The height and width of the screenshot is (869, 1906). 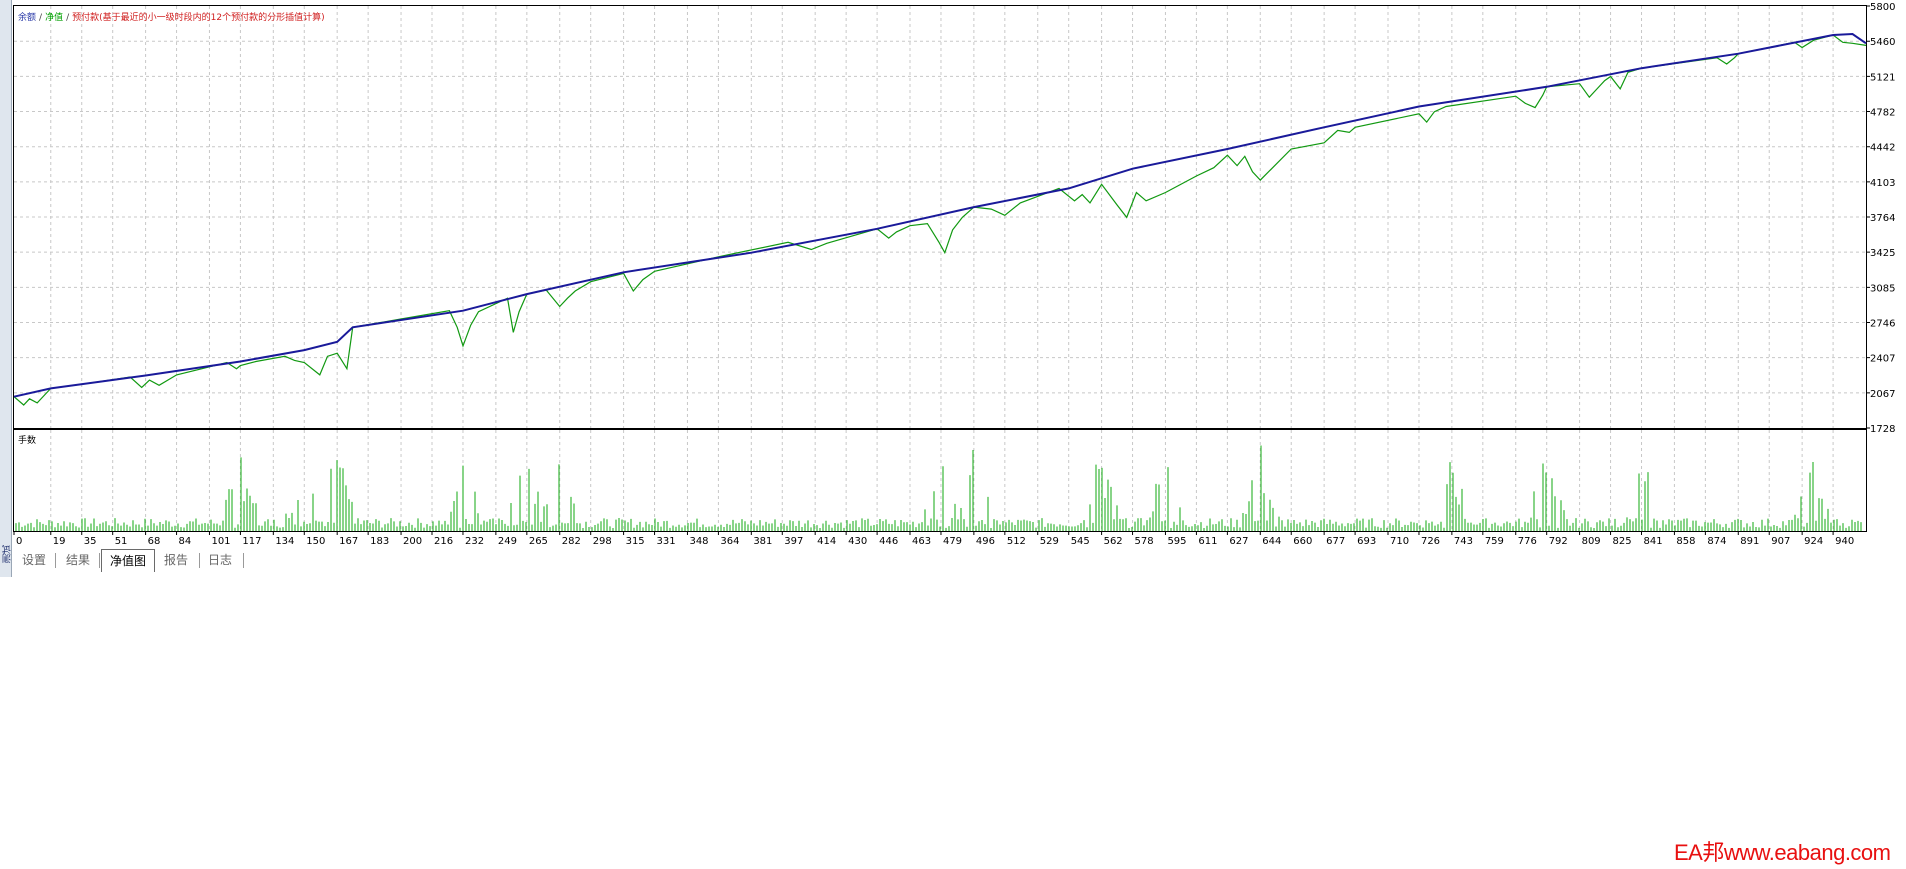 What do you see at coordinates (888, 541) in the screenshot?
I see `x-tick-label: 446` at bounding box center [888, 541].